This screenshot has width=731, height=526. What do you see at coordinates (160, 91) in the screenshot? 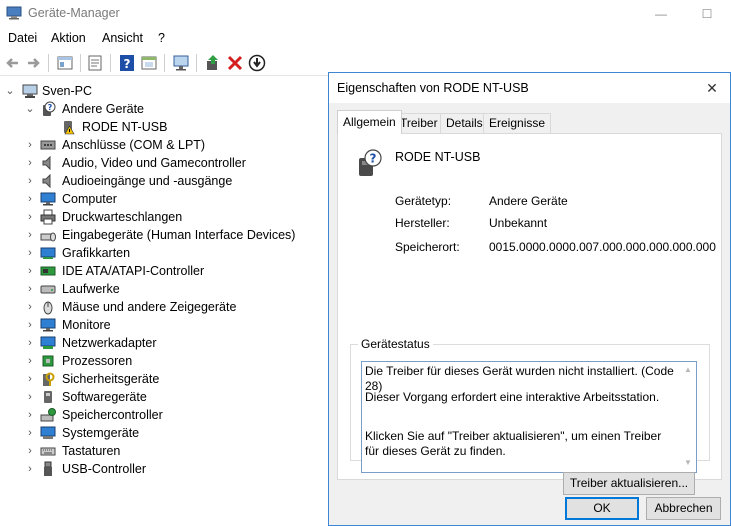
I see `tree-root: ⌄ Sven-PC` at bounding box center [160, 91].